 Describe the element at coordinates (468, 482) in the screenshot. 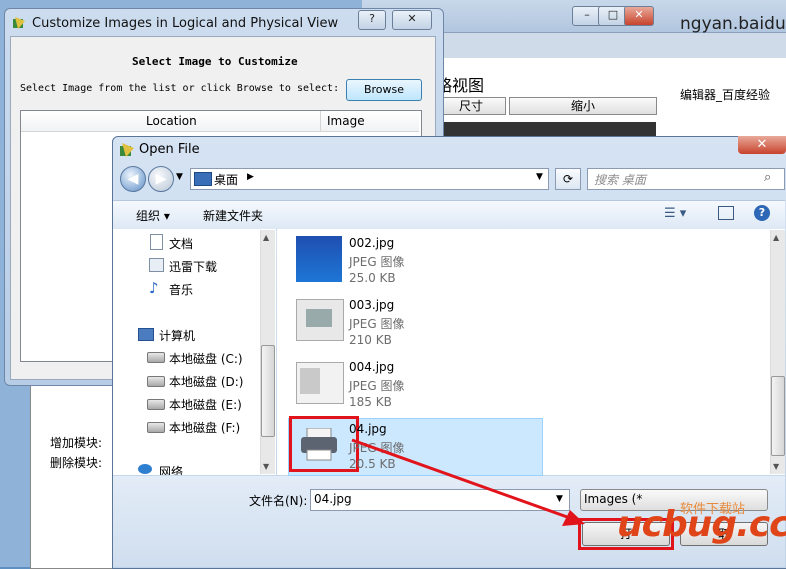

I see `annotation-arrow` at that location.